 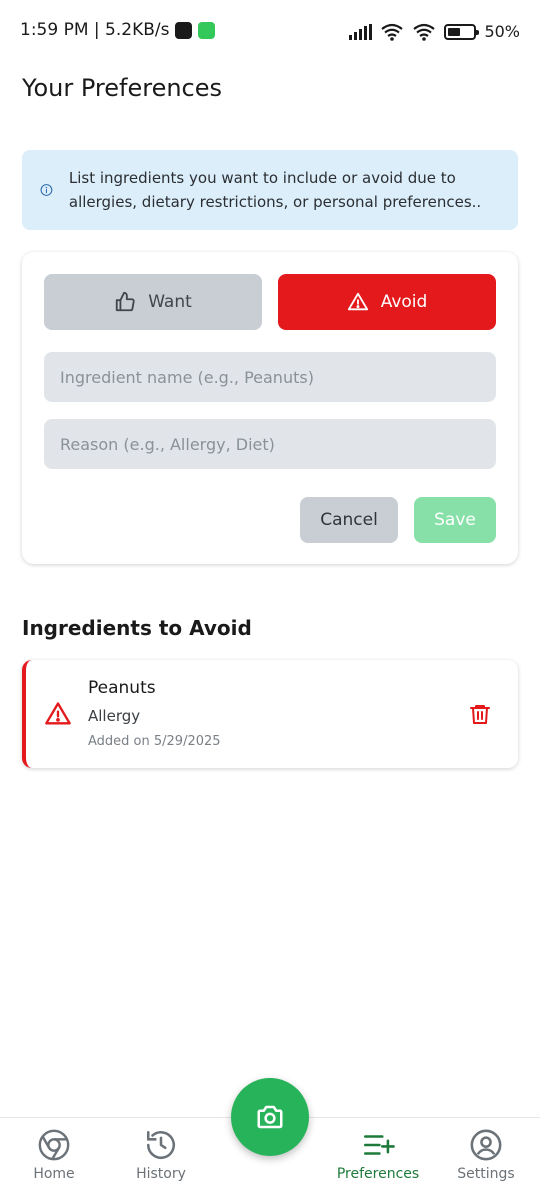 What do you see at coordinates (154, 741) in the screenshot?
I see `ingredient-added-date: Added on 5/29/2025` at bounding box center [154, 741].